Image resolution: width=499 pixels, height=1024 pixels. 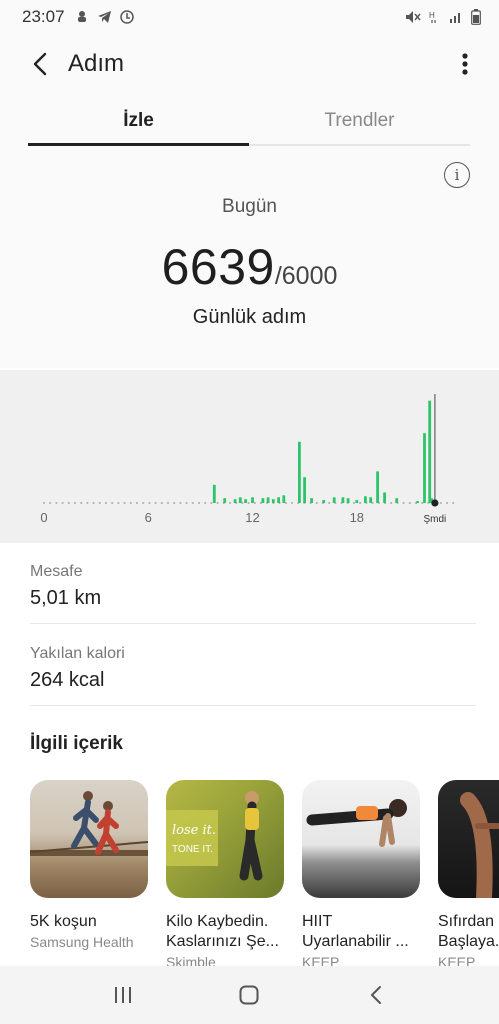 What do you see at coordinates (67, 680) in the screenshot?
I see `calories-value: 264 kcal` at bounding box center [67, 680].